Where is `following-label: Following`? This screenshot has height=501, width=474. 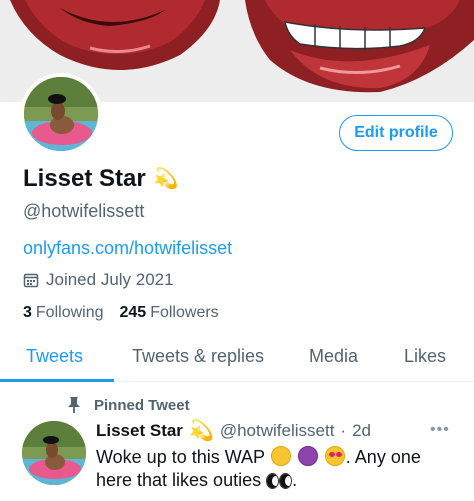
following-label: Following is located at coordinates (69, 312).